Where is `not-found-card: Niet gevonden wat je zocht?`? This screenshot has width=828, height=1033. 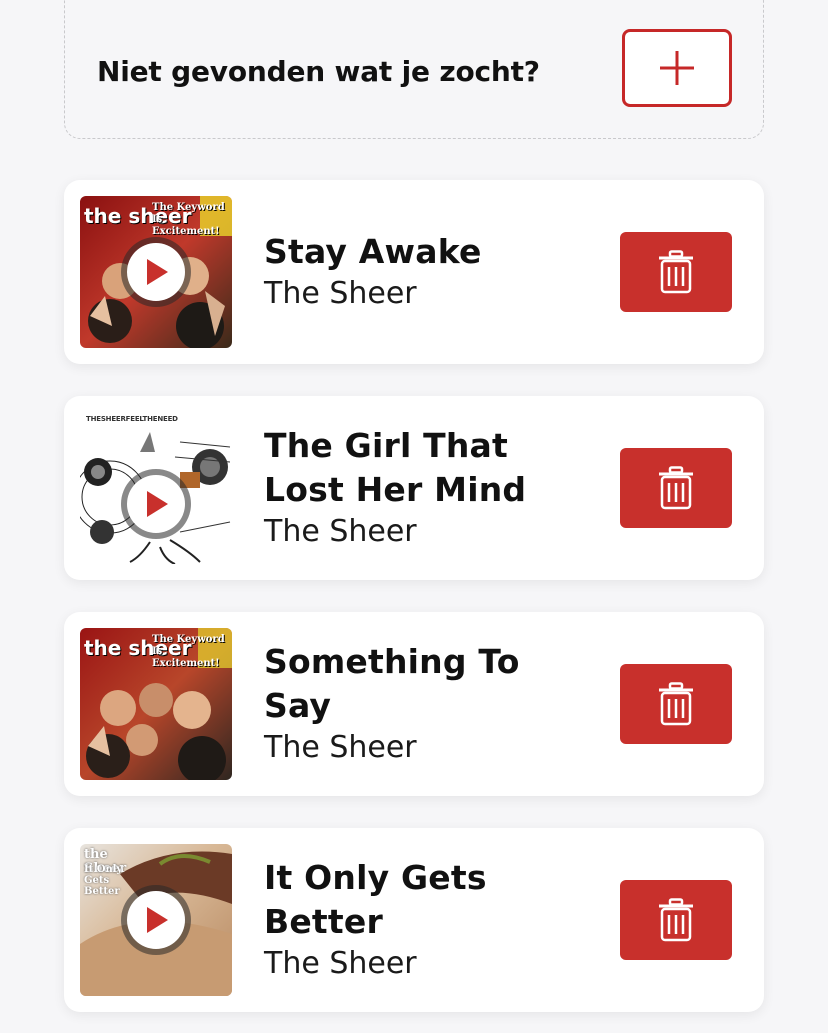 not-found-card: Niet gevonden wat je zocht? is located at coordinates (414, 69).